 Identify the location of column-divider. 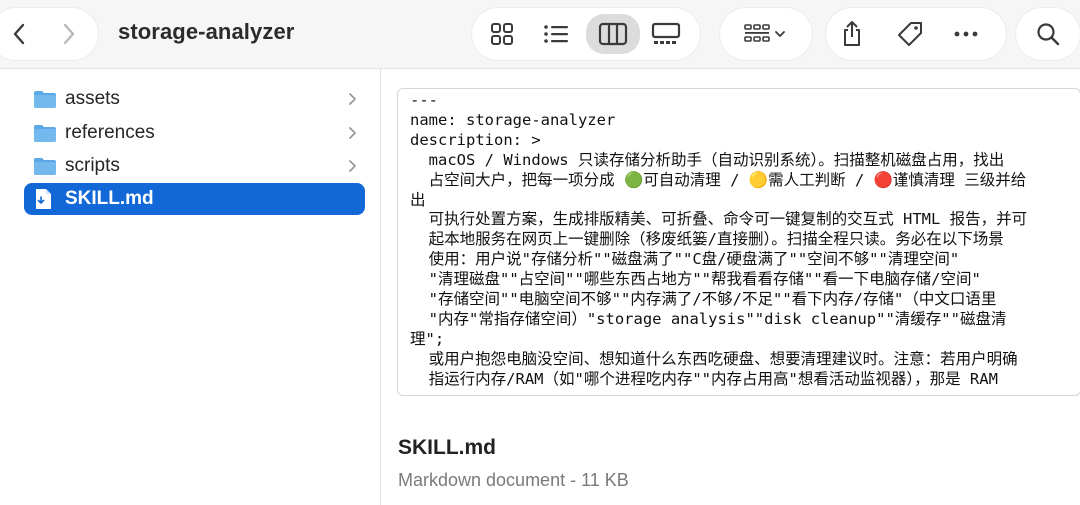
(380, 287).